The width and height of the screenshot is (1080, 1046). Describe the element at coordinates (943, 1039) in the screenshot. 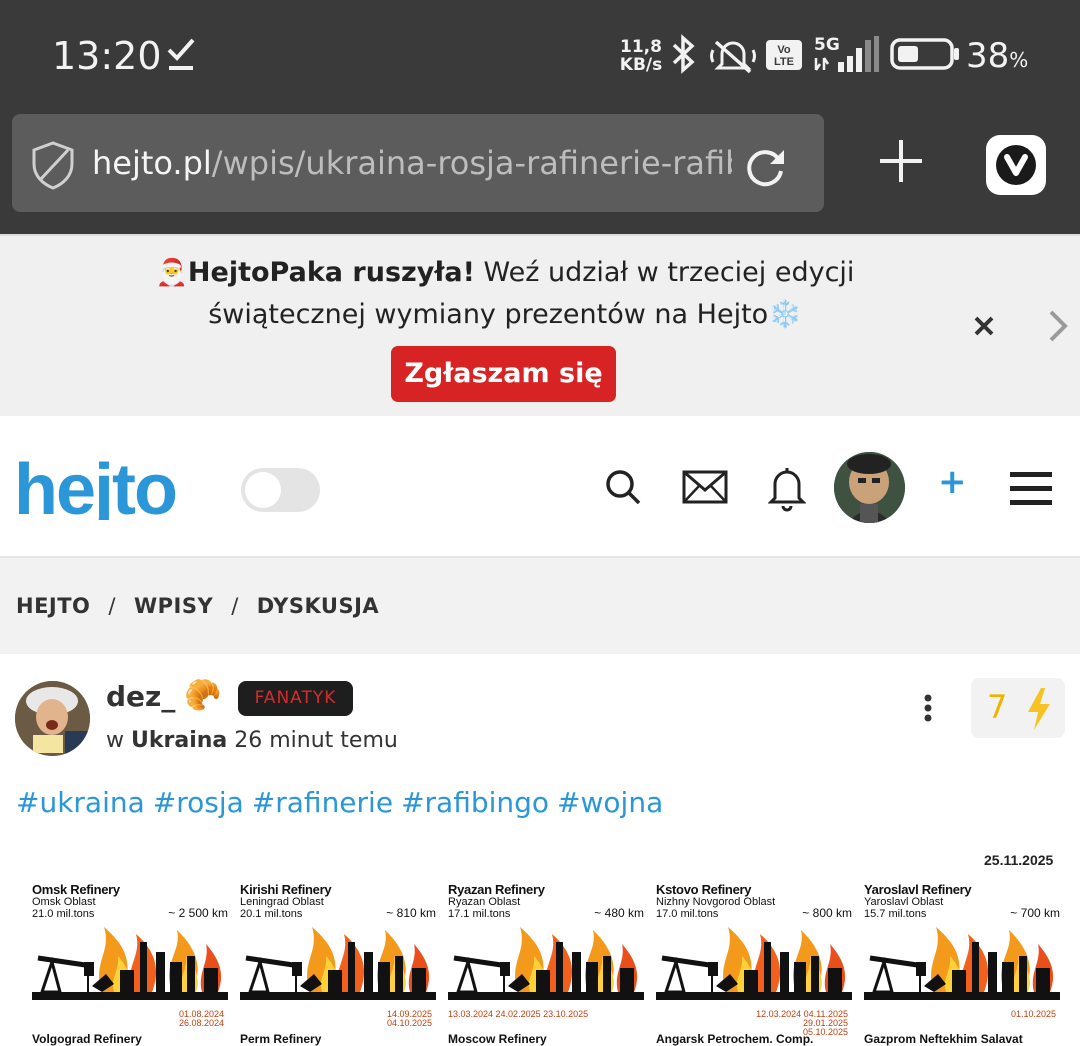

I see `next-refinery-name: Gazprom Neftekhim Salavat` at that location.